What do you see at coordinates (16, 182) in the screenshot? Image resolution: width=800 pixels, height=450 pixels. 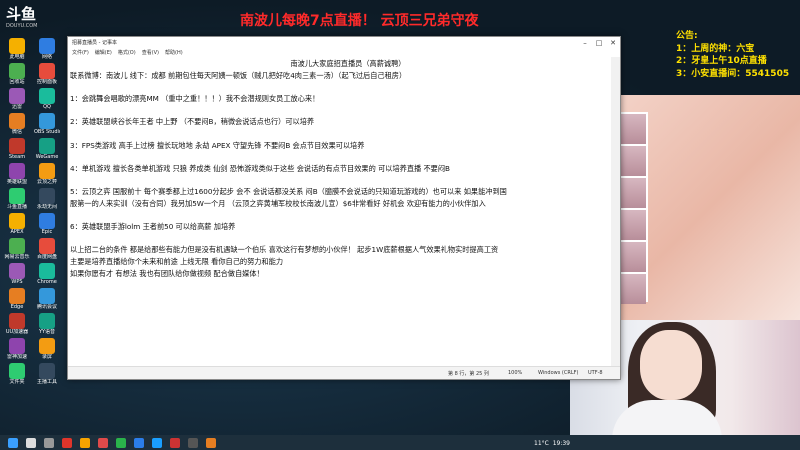 I see `desktop-icon-label: 英雄联盟` at bounding box center [16, 182].